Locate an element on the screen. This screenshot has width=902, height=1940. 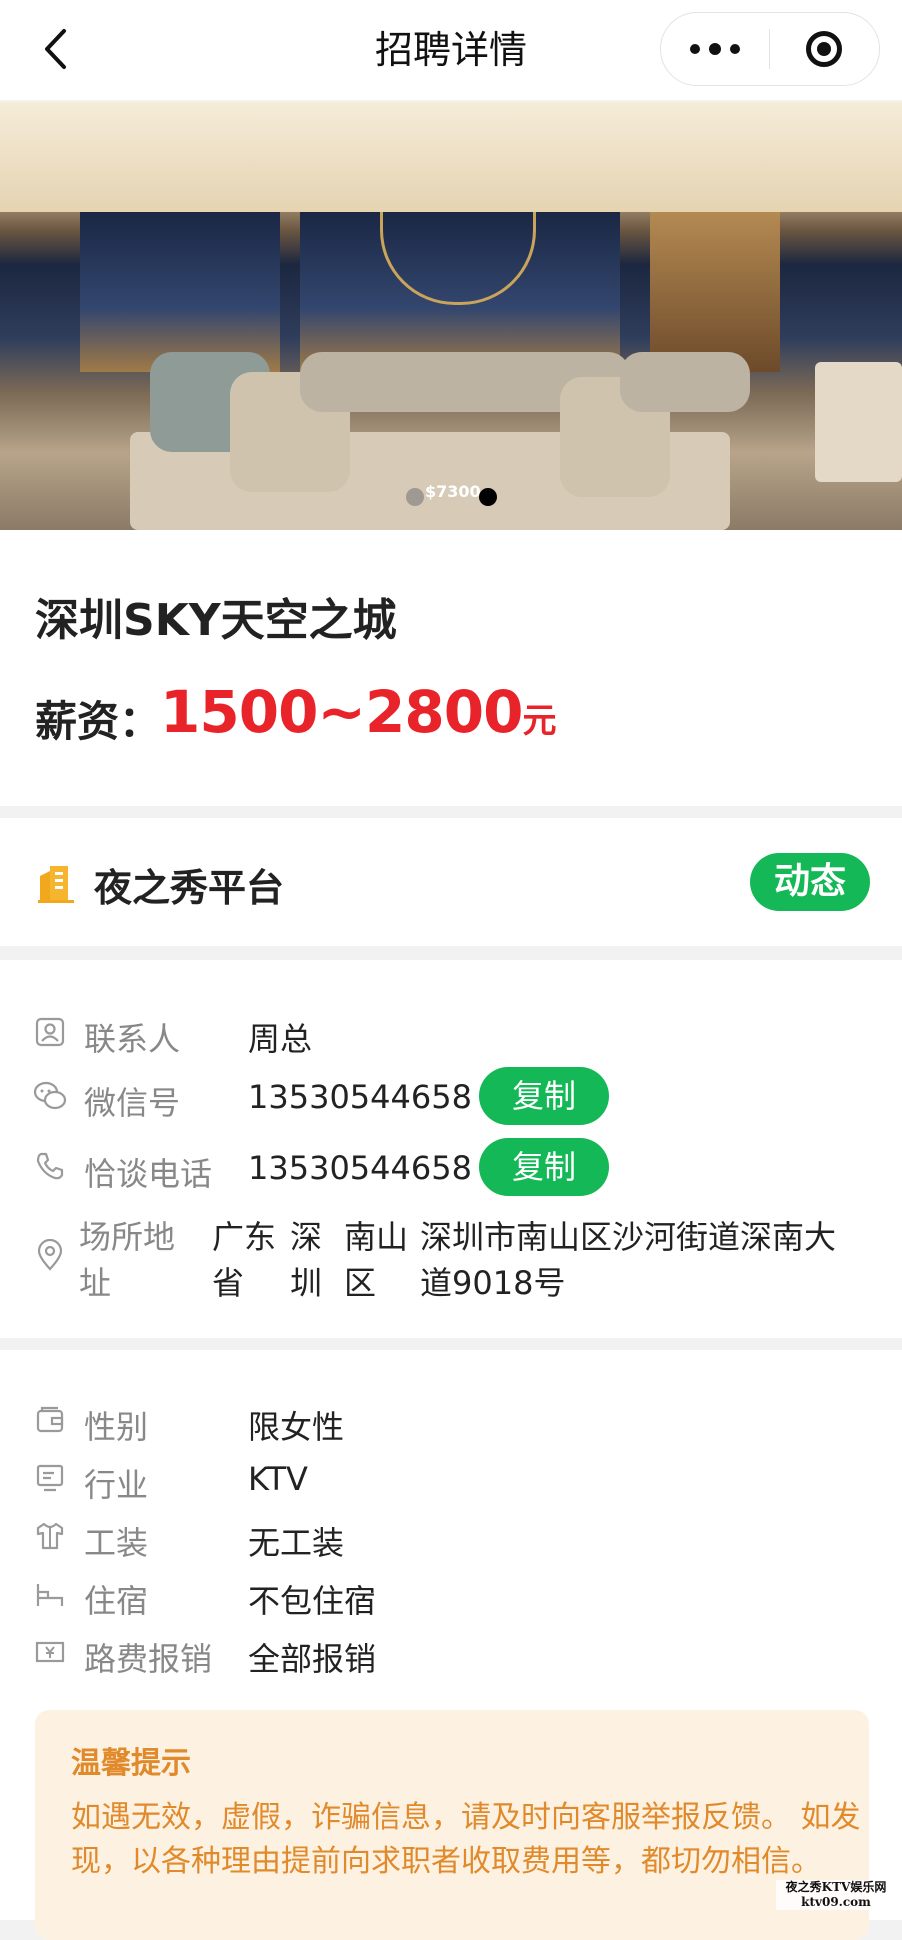
back-button is located at coordinates (55, 49).